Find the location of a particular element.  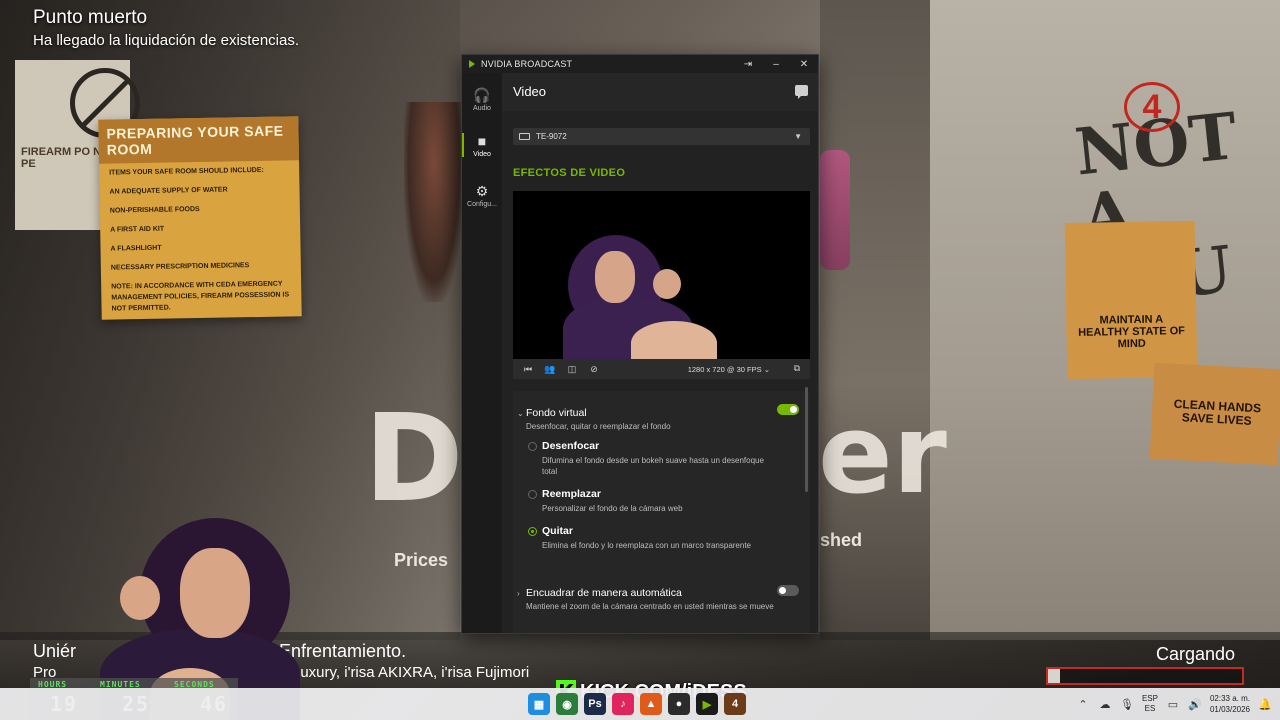

resolution-selector: 1280 x 720 @ 30 FPS ⌄ is located at coordinates (729, 369).